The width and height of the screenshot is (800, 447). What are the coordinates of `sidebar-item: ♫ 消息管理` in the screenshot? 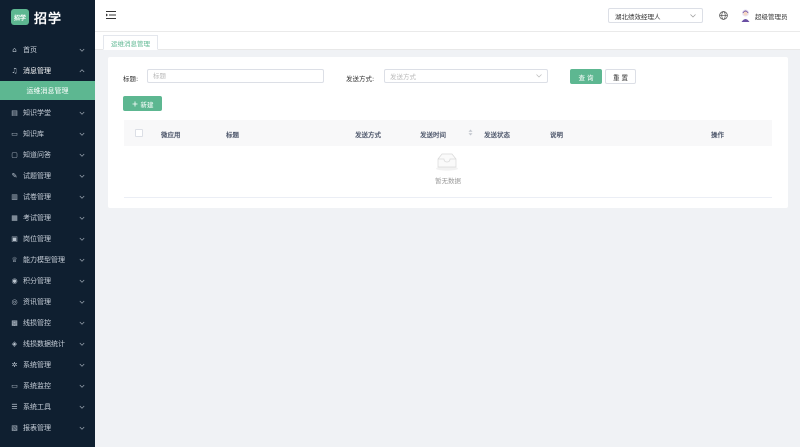 It's located at (47, 70).